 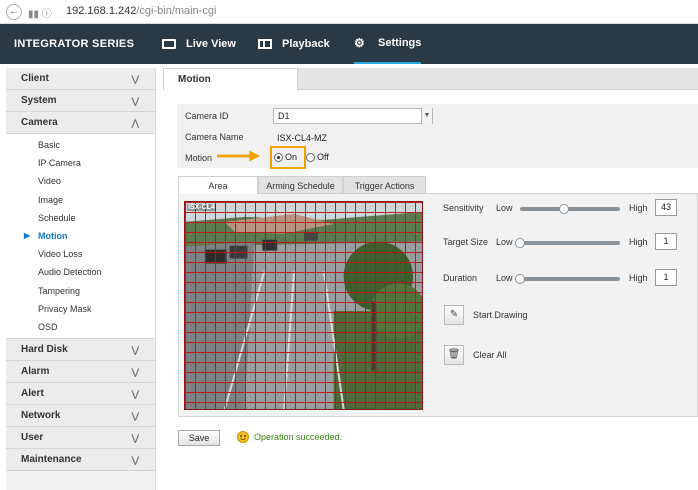 What do you see at coordinates (666, 241) in the screenshot?
I see `target-size-value: 1` at bounding box center [666, 241].